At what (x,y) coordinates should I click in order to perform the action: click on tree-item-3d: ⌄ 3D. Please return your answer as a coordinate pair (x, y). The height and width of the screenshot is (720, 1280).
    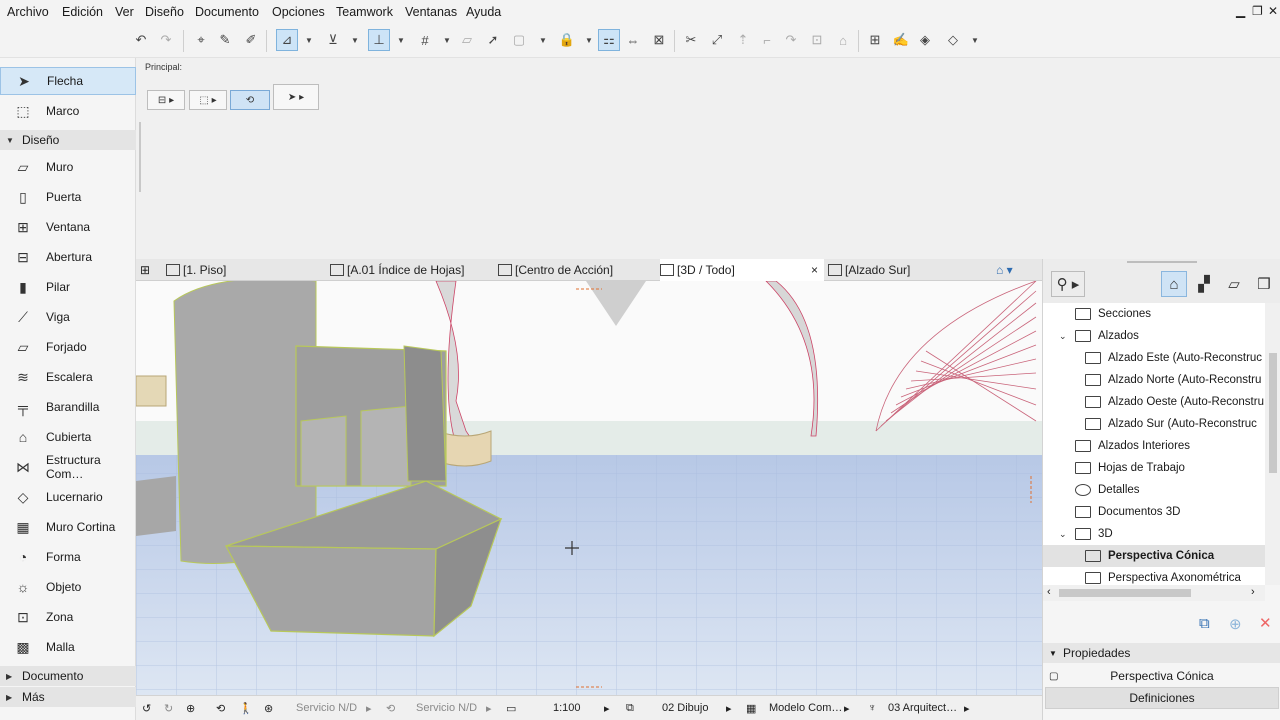
    Looking at the image, I should click on (1086, 534).